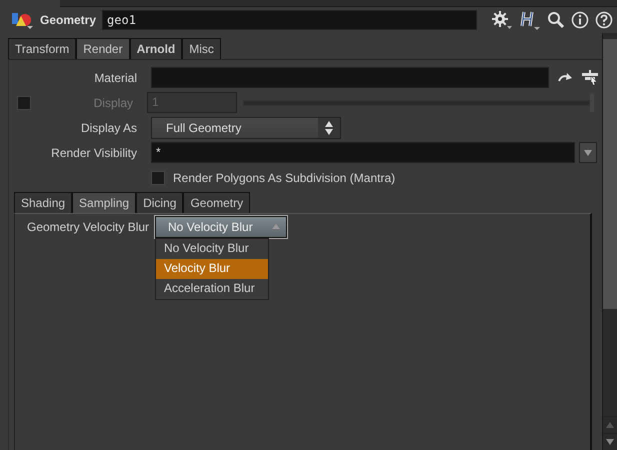 This screenshot has height=450, width=617. I want to click on gear-icon, so click(502, 20).